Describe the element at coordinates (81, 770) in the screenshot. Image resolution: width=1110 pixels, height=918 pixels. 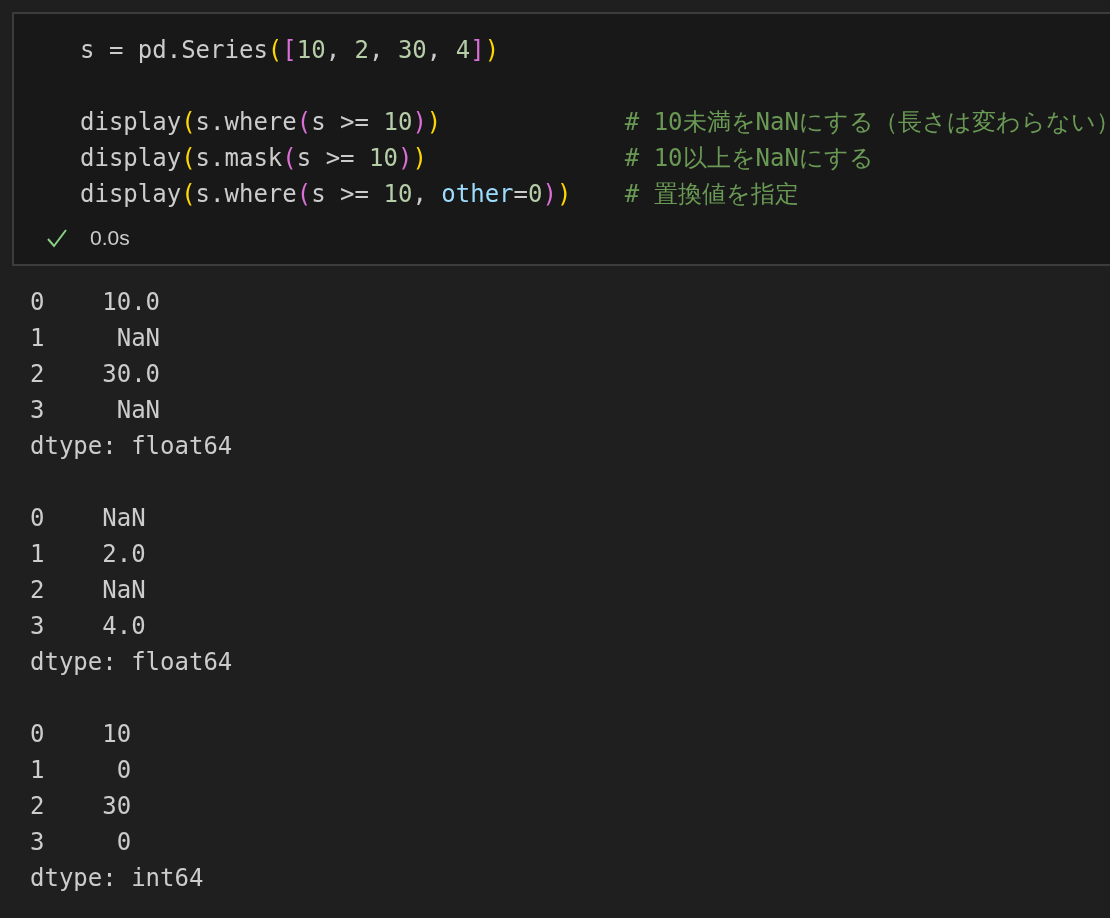
I see `output-line: 1 0` at that location.